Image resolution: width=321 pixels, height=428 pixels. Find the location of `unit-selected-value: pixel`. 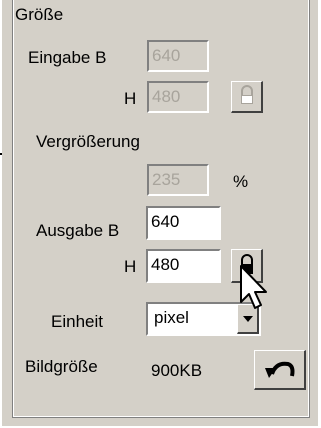

unit-selected-value: pixel is located at coordinates (171, 317).